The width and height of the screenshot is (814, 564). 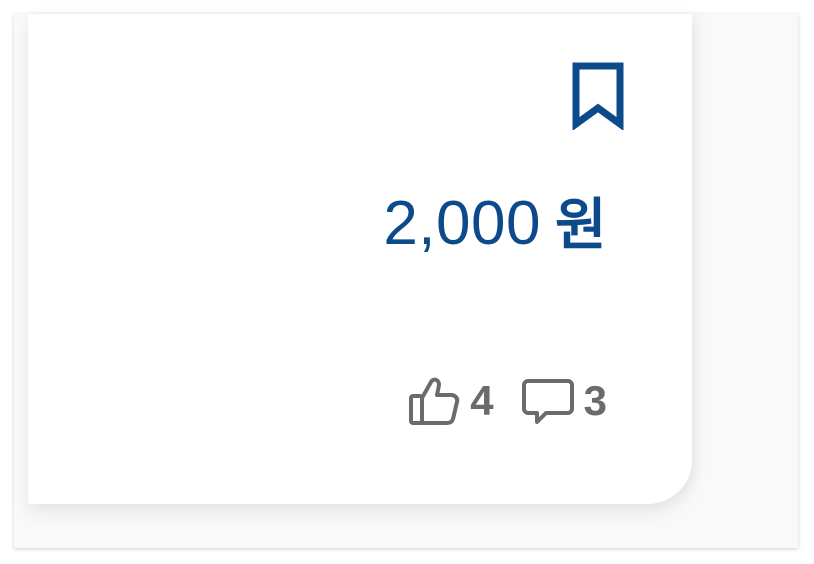 What do you see at coordinates (482, 400) in the screenshot?
I see `like-count: 4` at bounding box center [482, 400].